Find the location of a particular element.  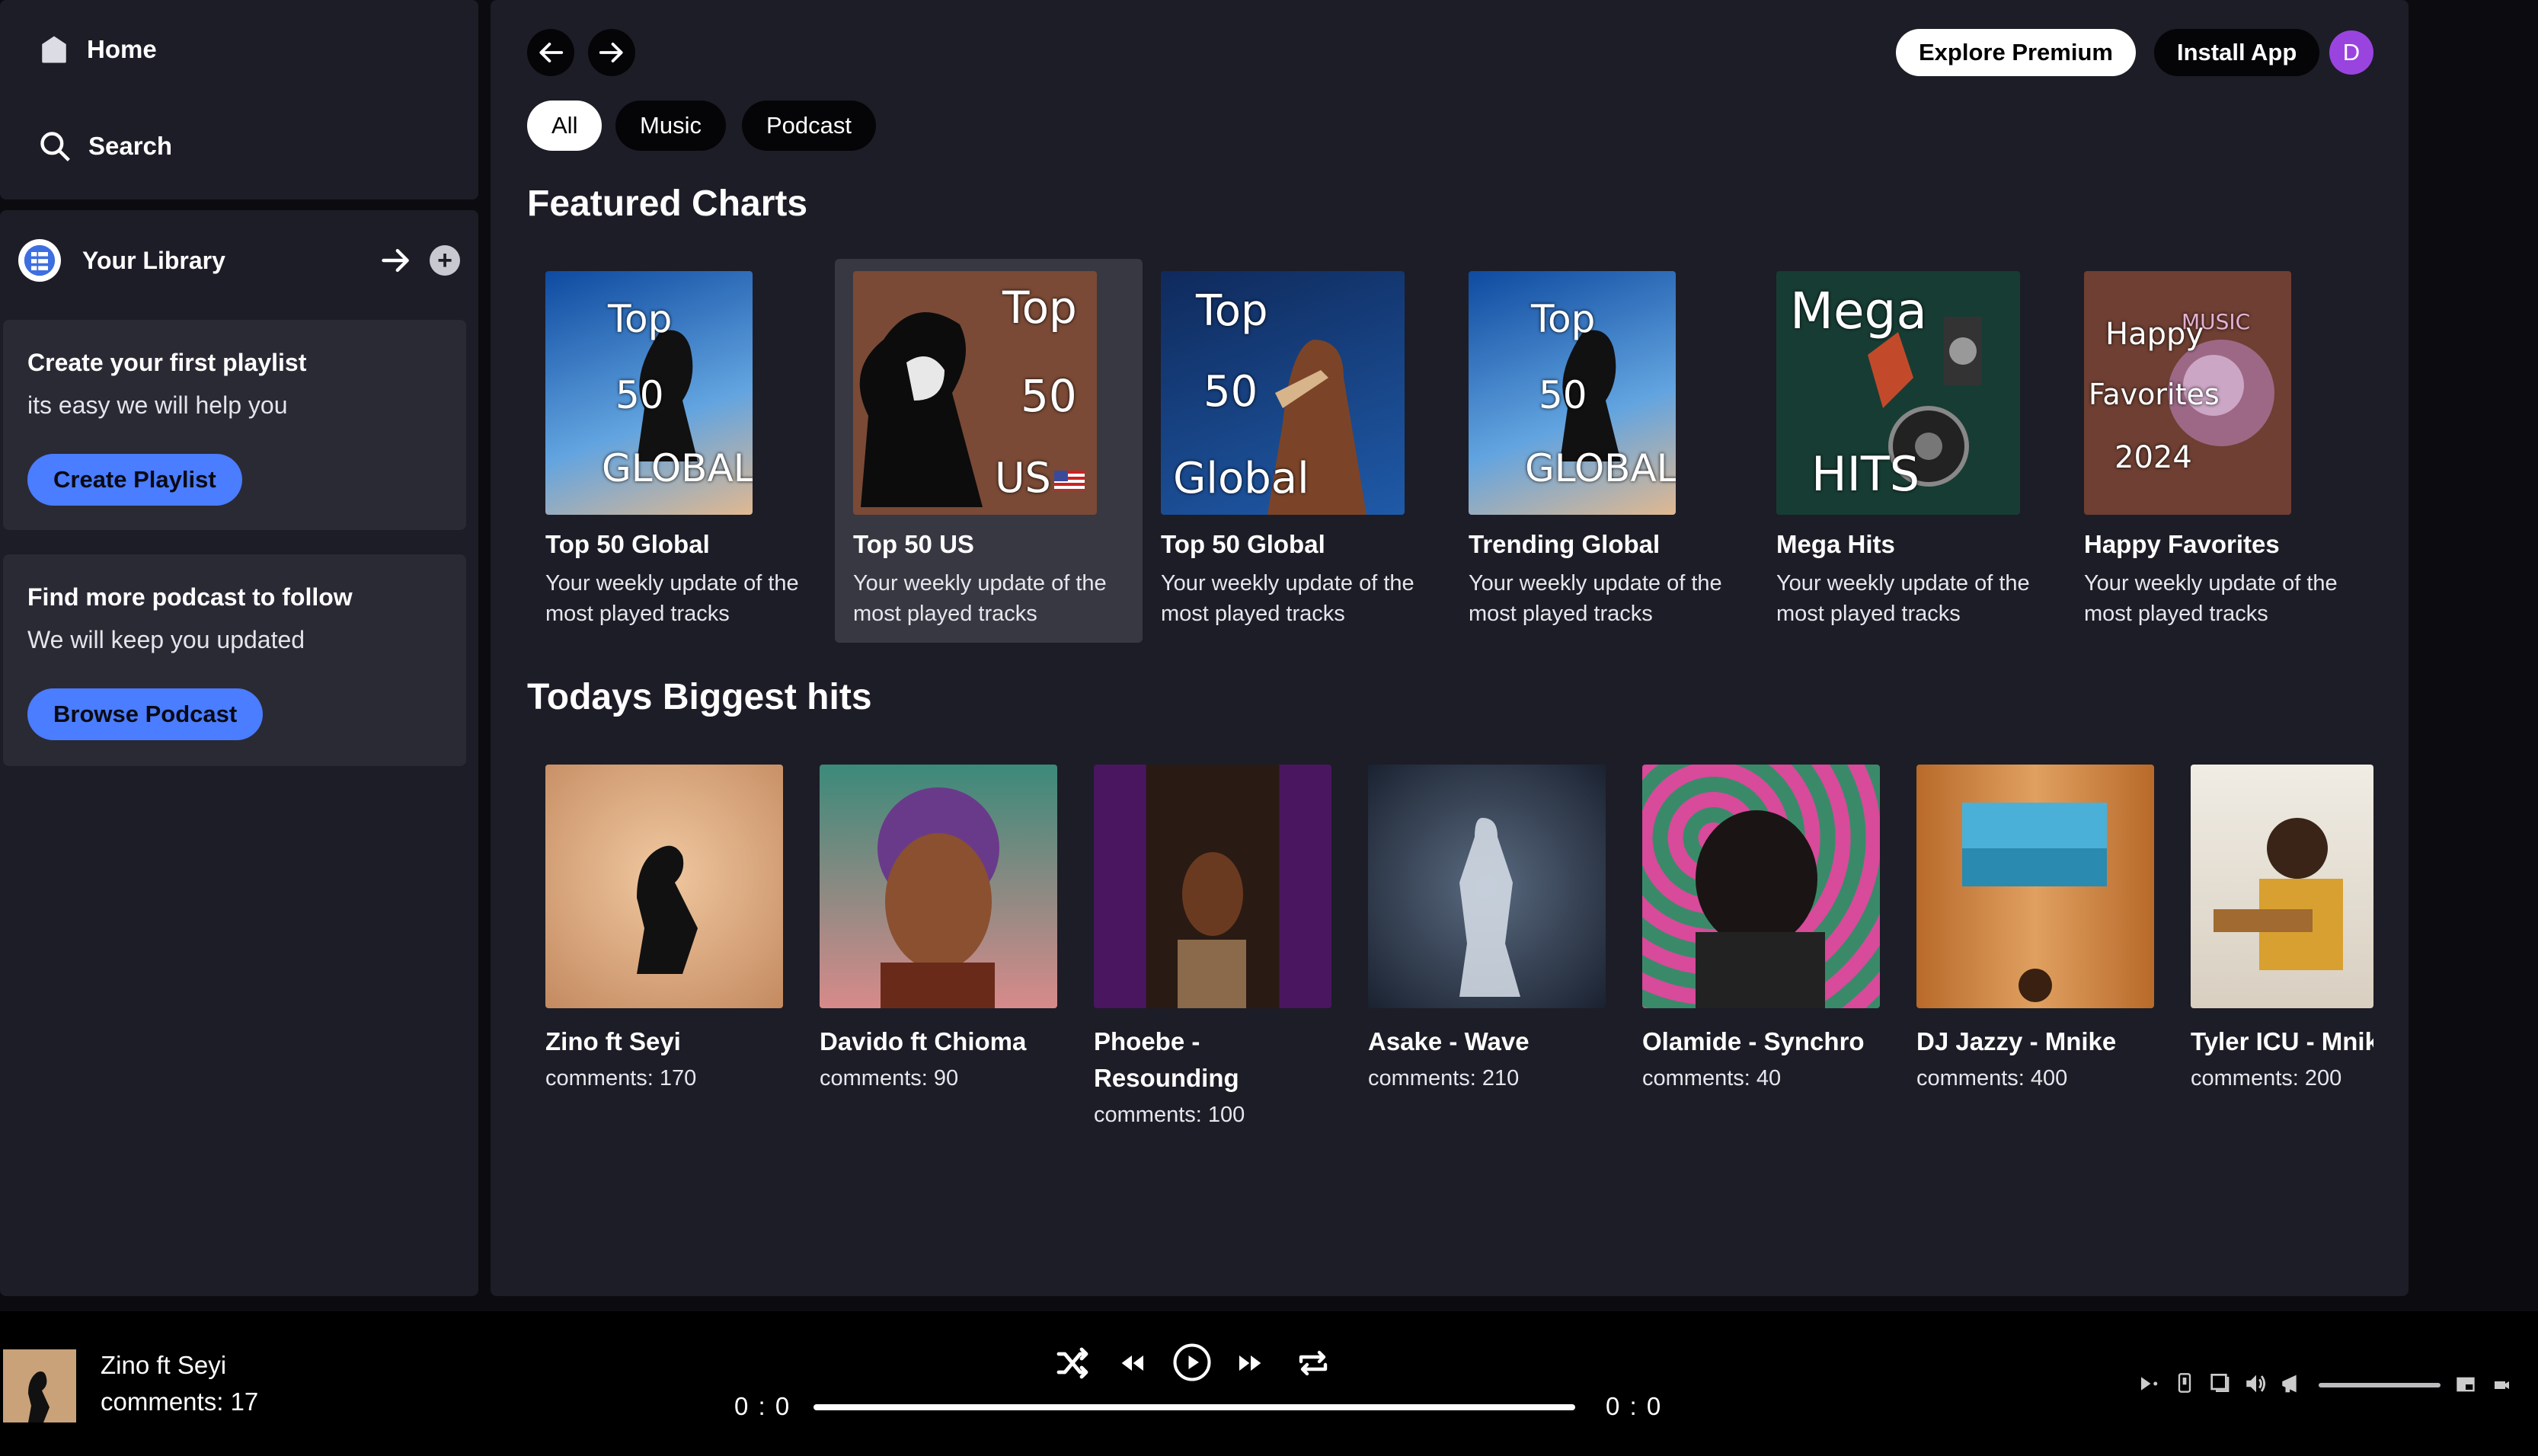

nav-home-label: Home is located at coordinates (122, 49).